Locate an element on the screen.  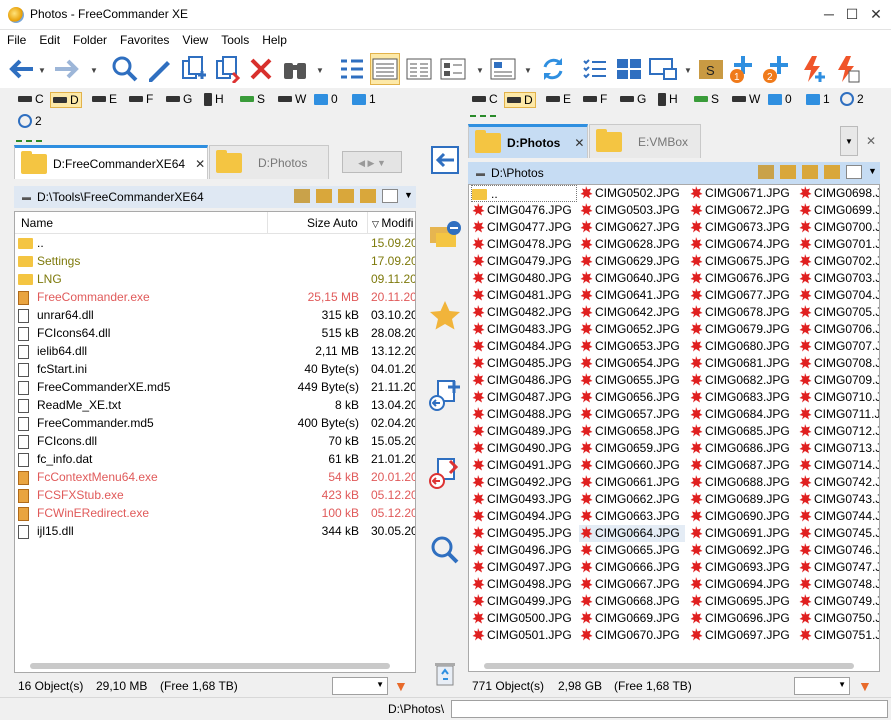
right-path: D:\Photos is located at coordinates (517, 173).